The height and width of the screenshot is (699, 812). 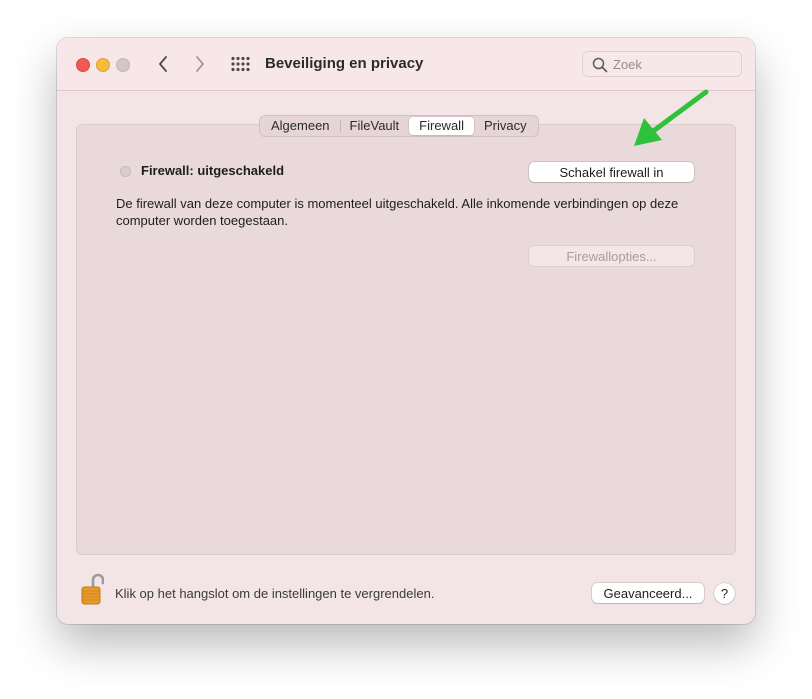 What do you see at coordinates (300, 126) in the screenshot?
I see `tab-general: Algemeen` at bounding box center [300, 126].